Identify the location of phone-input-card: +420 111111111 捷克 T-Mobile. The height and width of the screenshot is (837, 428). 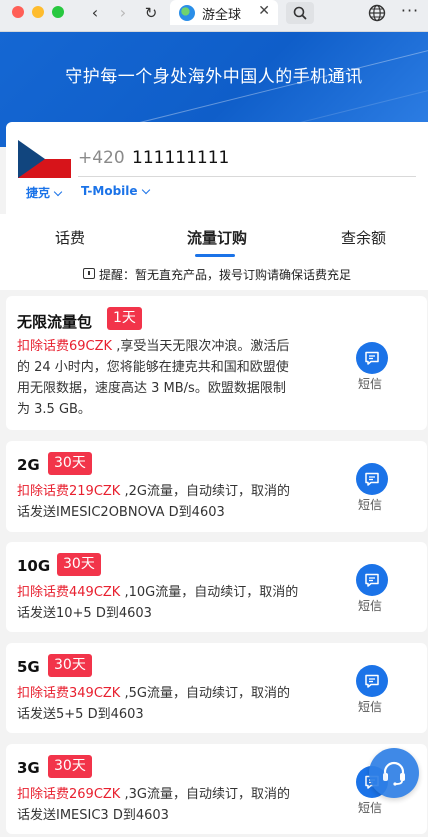
(217, 168).